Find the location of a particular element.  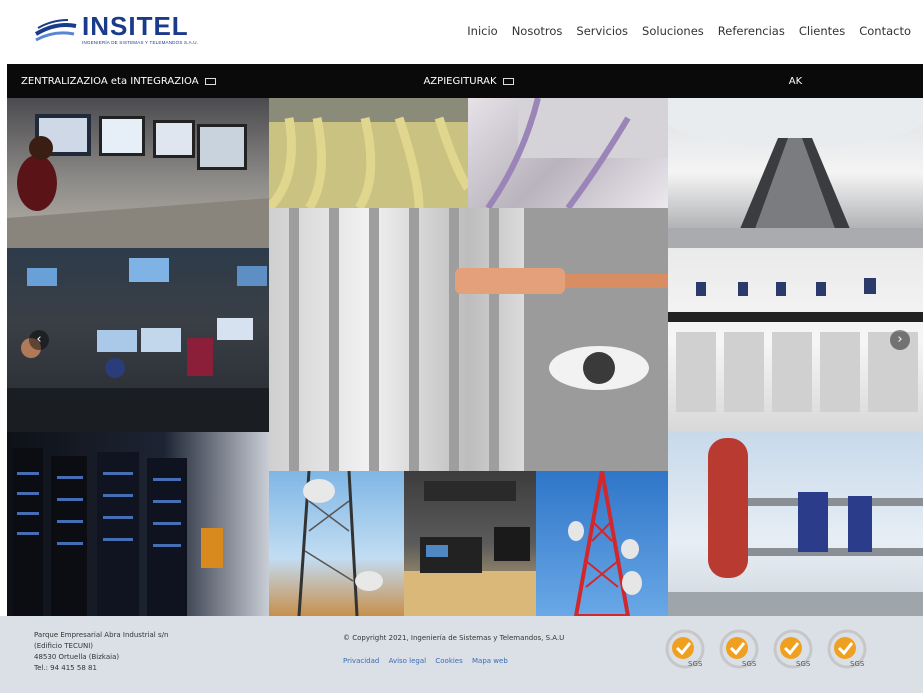

column-title-centralization: ZENTRALIZAZIOA eta INTEGRAZIOA is located at coordinates (138, 81).